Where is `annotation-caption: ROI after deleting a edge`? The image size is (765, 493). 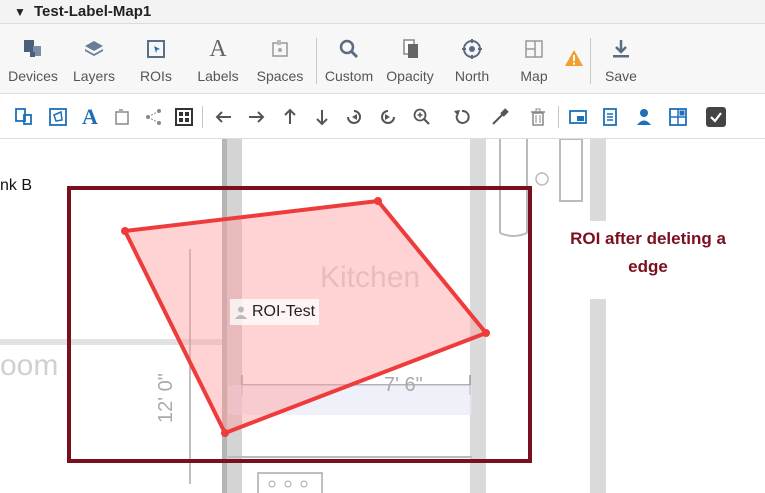 annotation-caption: ROI after deleting a edge is located at coordinates (648, 260).